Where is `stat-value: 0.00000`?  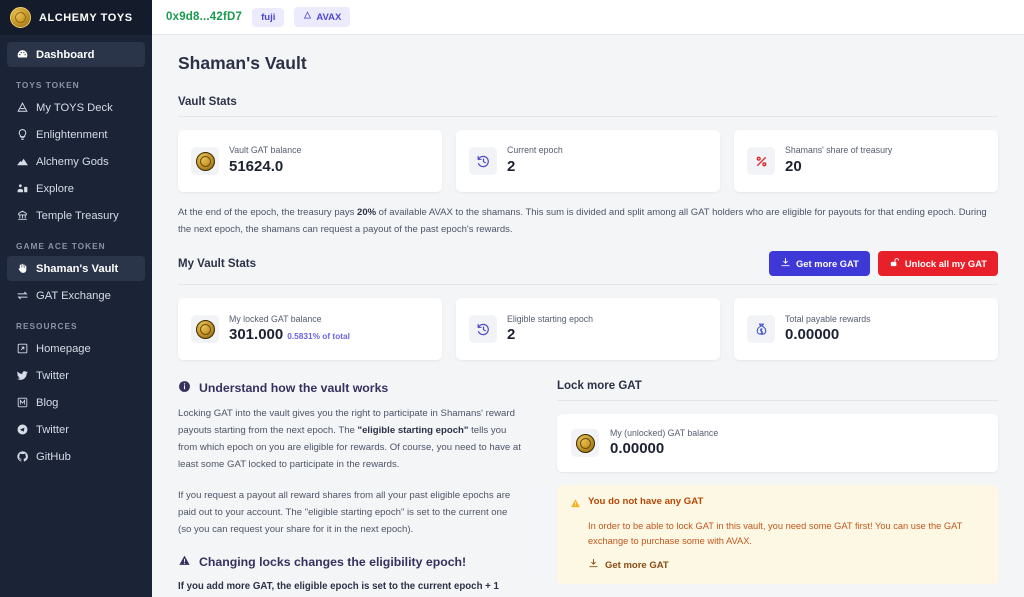
stat-value: 0.00000 is located at coordinates (812, 335).